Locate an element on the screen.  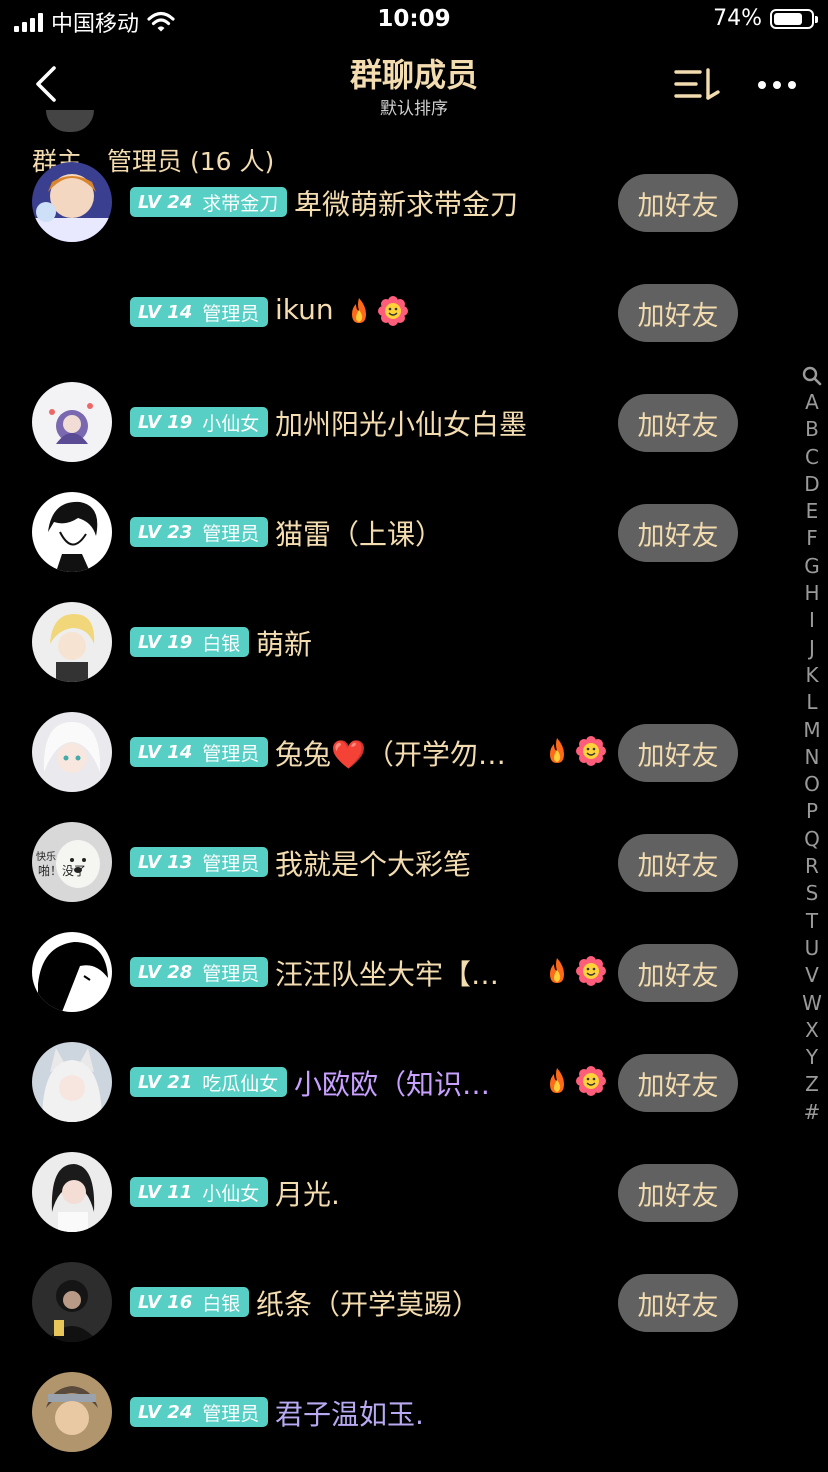
index-letter-h: H is located at coordinates (812, 593).